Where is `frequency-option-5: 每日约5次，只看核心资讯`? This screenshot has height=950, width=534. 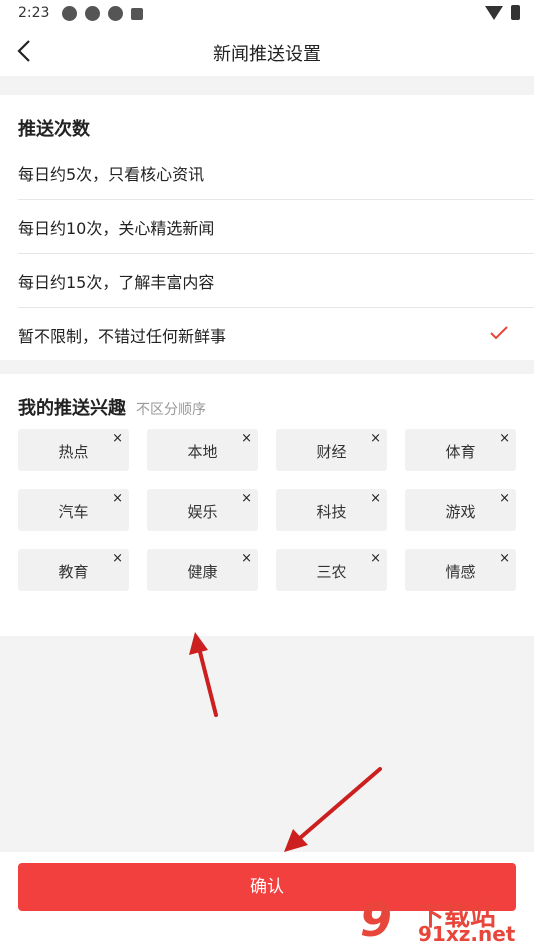 frequency-option-5: 每日约5次，只看核心资讯 is located at coordinates (276, 172).